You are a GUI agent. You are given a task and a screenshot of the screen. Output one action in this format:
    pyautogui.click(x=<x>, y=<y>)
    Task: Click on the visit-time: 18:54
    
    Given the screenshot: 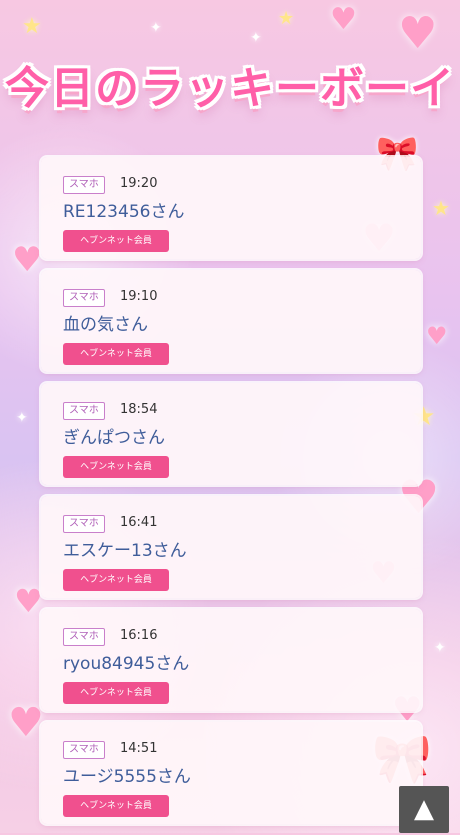 What is the action you would take?
    pyautogui.click(x=139, y=409)
    